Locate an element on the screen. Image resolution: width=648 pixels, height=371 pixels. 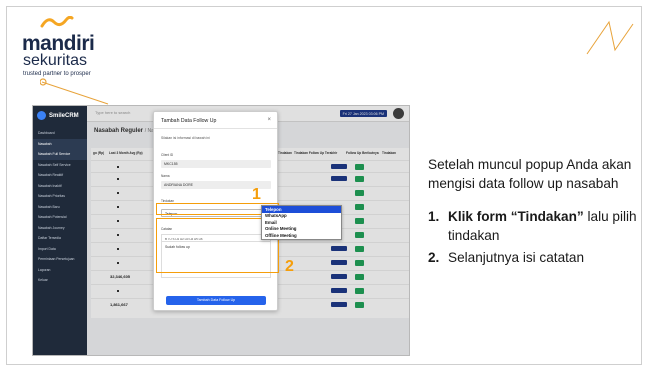
sidebar-item-nasabah: Nasabah is located at coordinates (60, 143).